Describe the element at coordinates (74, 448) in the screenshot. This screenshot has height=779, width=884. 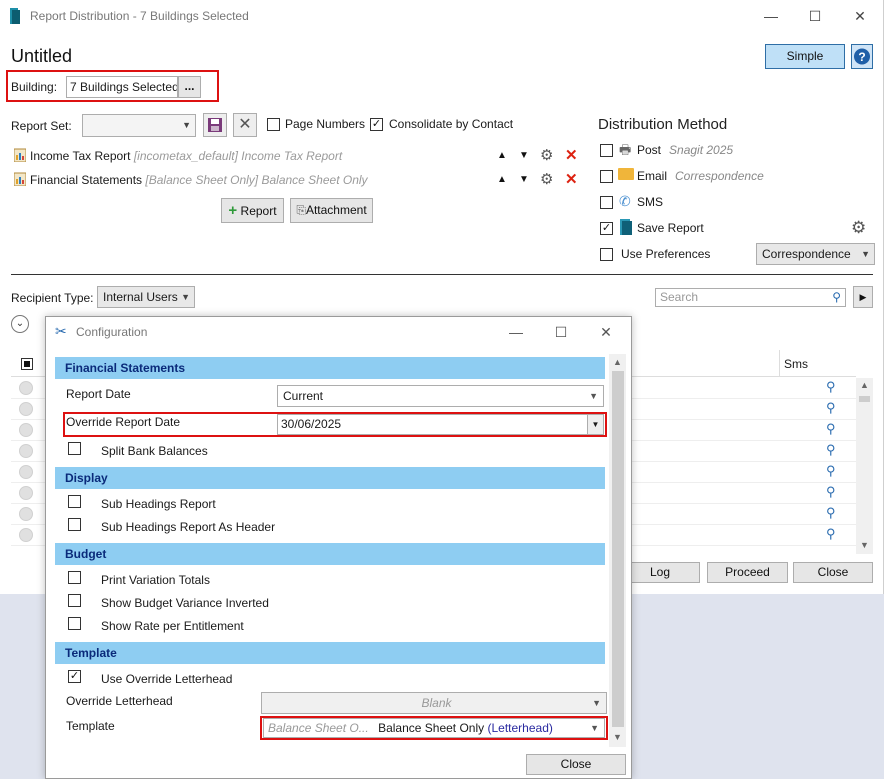
I see `split-bank-checkbox` at that location.